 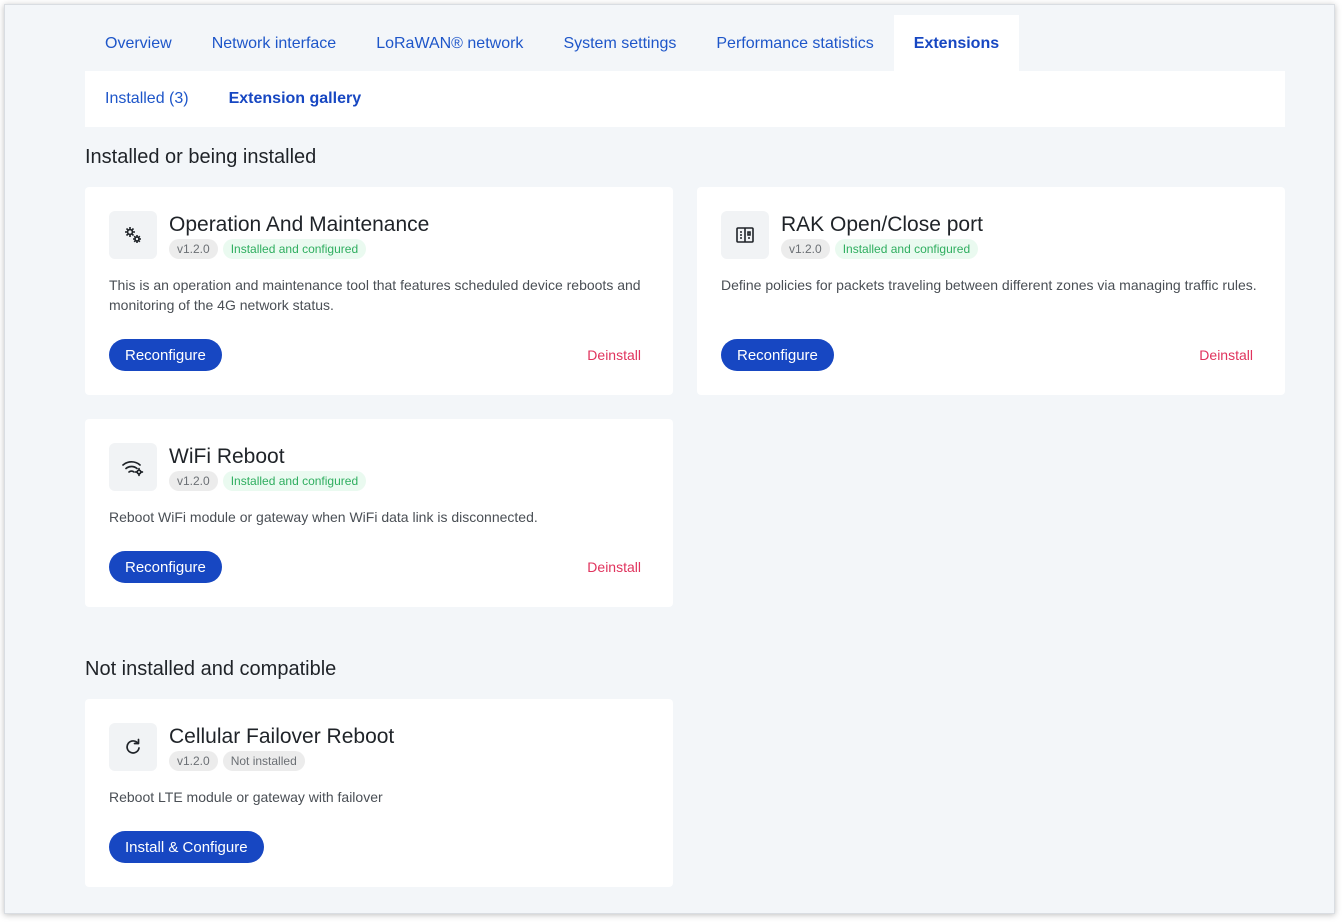 I want to click on tab-network-interface: Network interface, so click(x=274, y=43).